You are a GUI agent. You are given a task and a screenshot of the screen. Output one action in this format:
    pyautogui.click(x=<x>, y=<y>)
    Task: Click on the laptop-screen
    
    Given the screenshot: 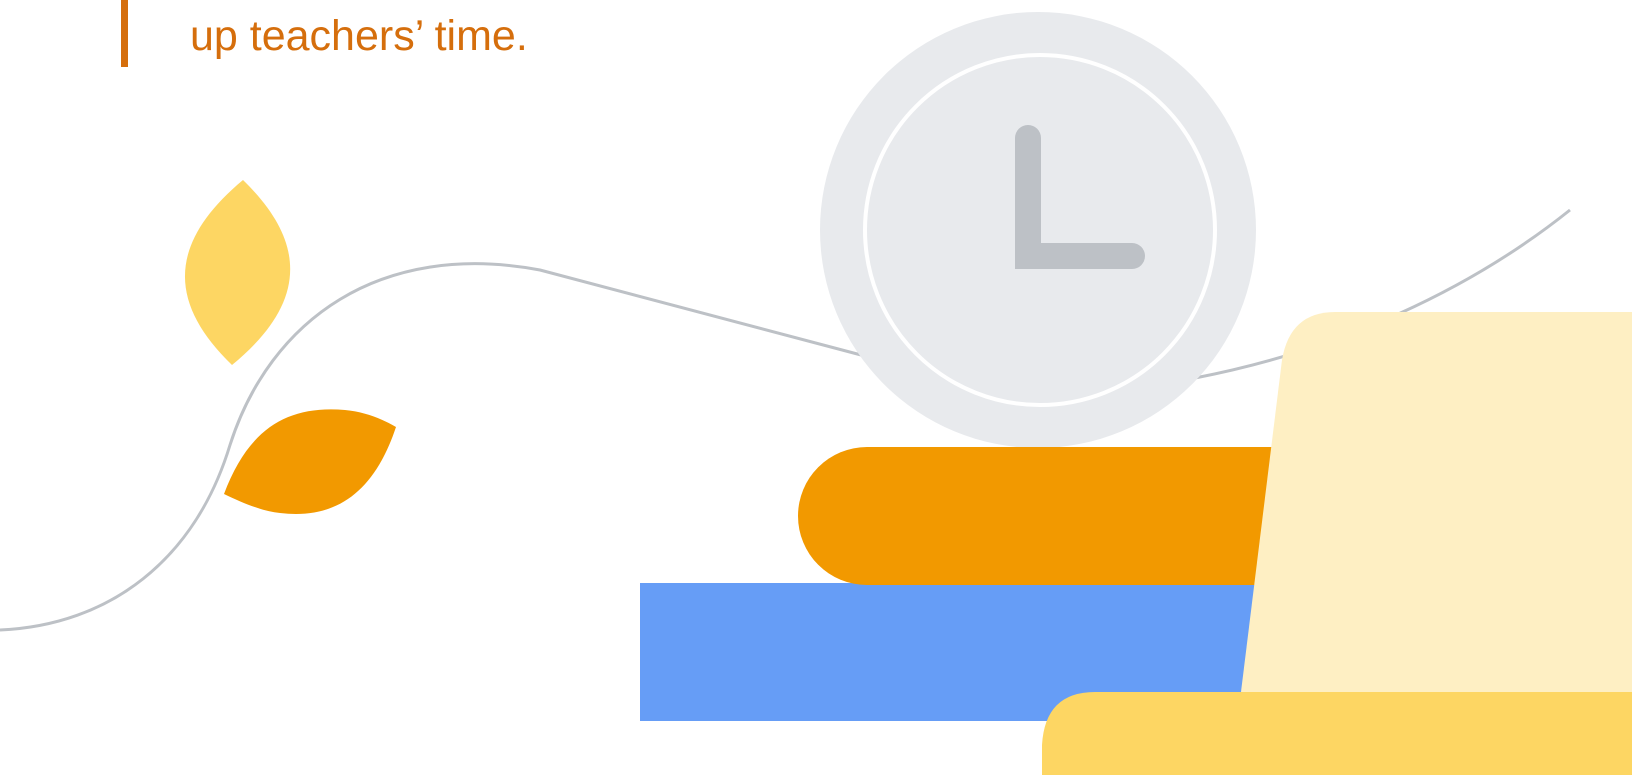 What is the action you would take?
    pyautogui.click(x=1436, y=506)
    